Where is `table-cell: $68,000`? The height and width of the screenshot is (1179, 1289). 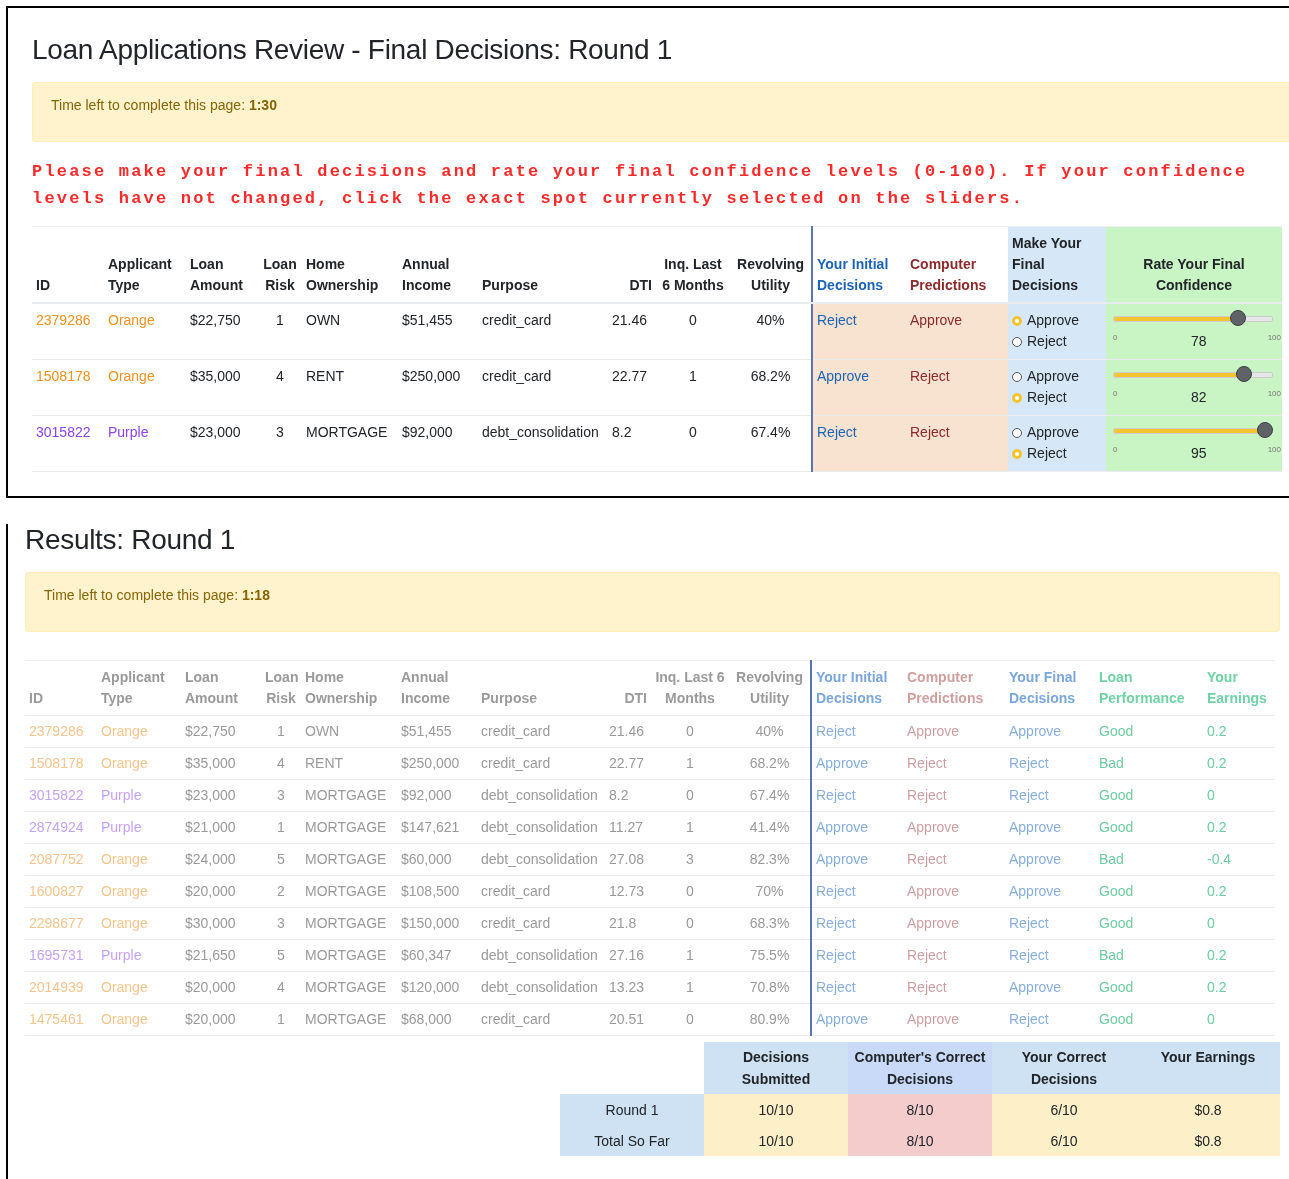
table-cell: $68,000 is located at coordinates (437, 1019).